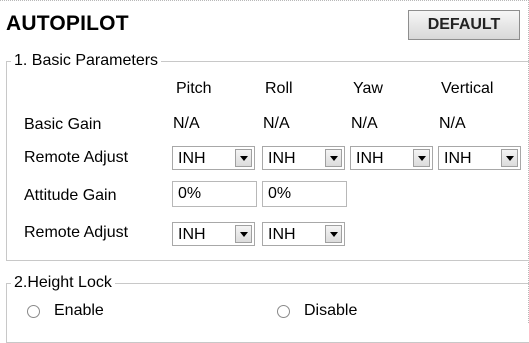  What do you see at coordinates (192, 234) in the screenshot?
I see `remote-adjust-attitude-pitch-value: INH` at bounding box center [192, 234].